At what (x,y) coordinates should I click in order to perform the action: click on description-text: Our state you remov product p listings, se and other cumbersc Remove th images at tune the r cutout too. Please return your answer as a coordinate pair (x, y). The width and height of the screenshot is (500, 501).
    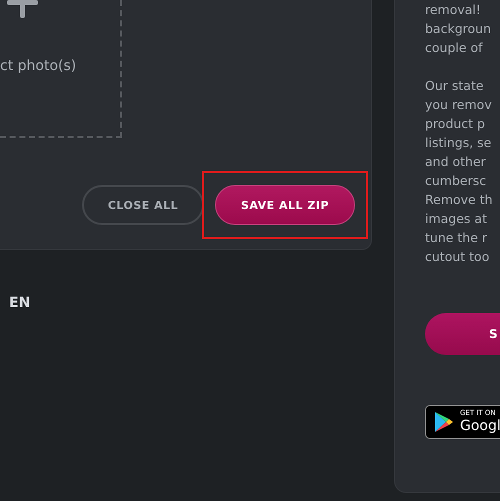
    Looking at the image, I should click on (459, 171).